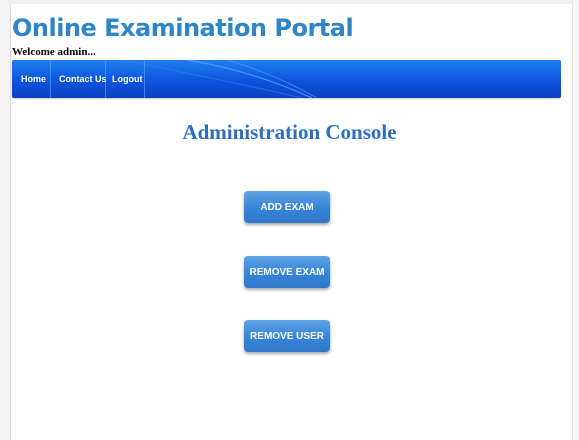 The width and height of the screenshot is (579, 440). What do you see at coordinates (291, 2) in the screenshot?
I see `window-top-edge` at bounding box center [291, 2].